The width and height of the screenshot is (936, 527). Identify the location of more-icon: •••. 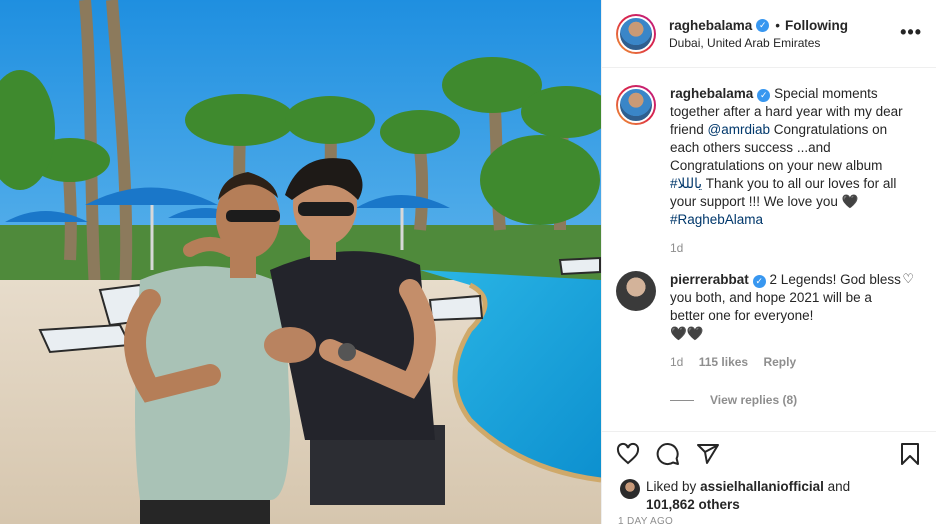
(911, 32).